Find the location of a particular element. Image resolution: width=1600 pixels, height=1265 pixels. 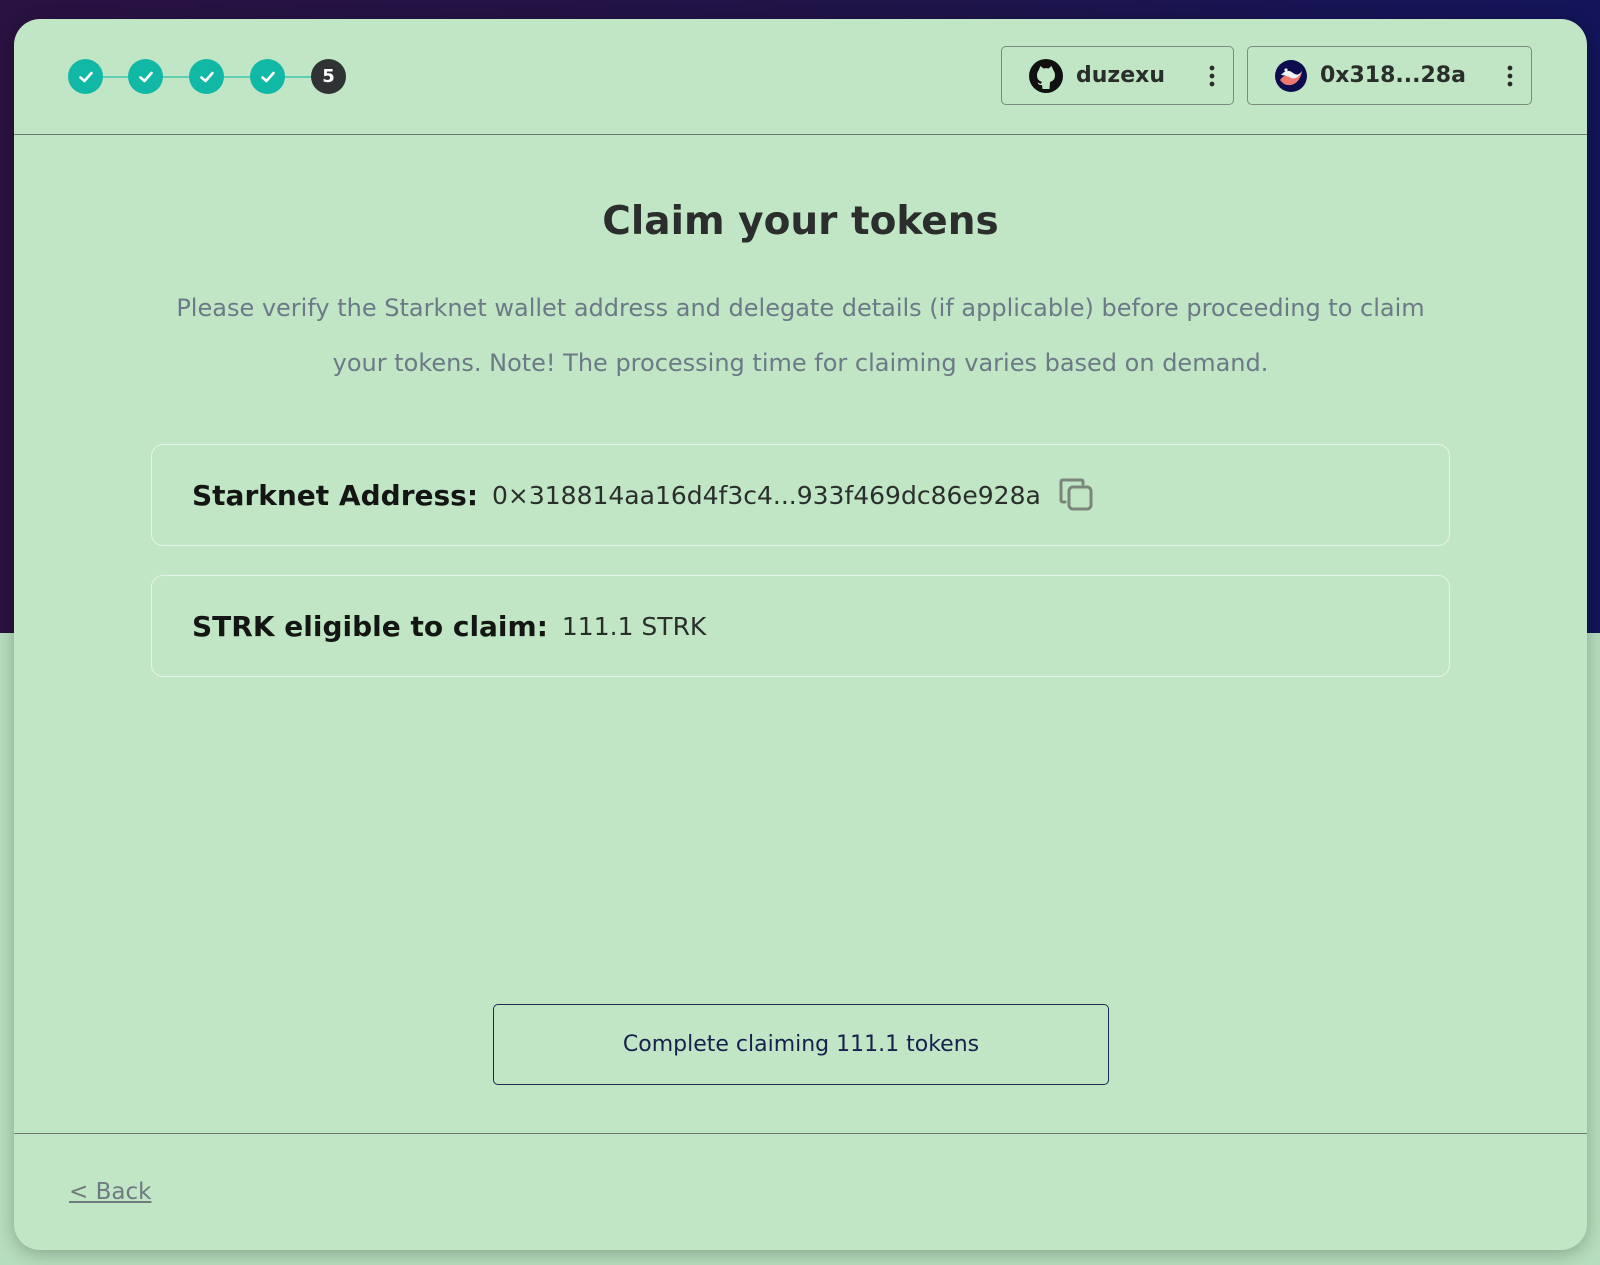

step-number: 5 is located at coordinates (328, 76).